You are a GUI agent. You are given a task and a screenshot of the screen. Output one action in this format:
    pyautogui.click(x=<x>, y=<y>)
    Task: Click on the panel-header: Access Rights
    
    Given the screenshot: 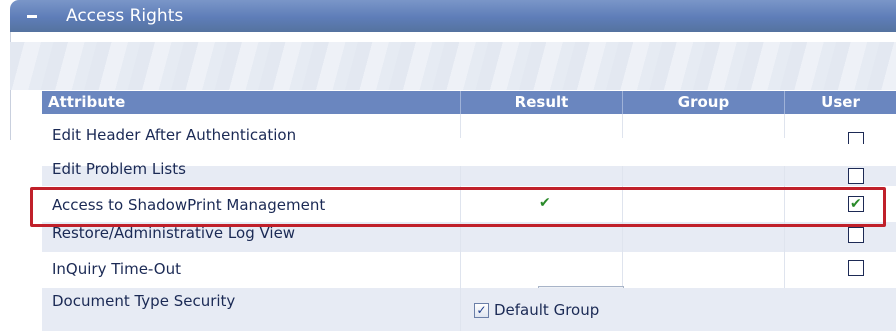 What is the action you would take?
    pyautogui.click(x=453, y=16)
    